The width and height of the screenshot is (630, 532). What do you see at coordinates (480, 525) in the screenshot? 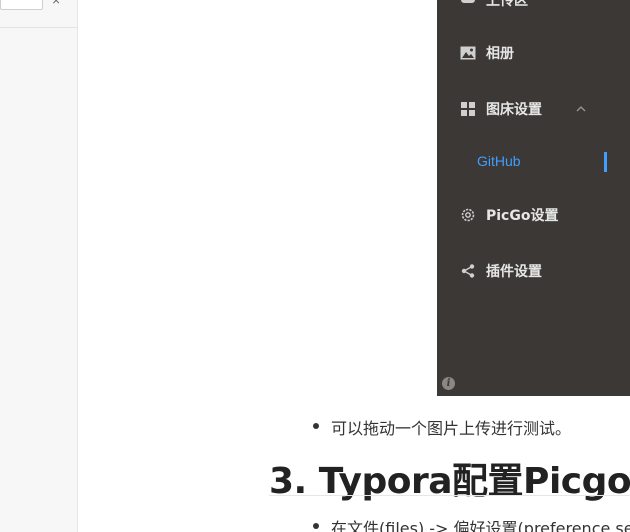
I see `list-item-text: 在文件(files) -> 偏好设置(preference setti` at bounding box center [480, 525].